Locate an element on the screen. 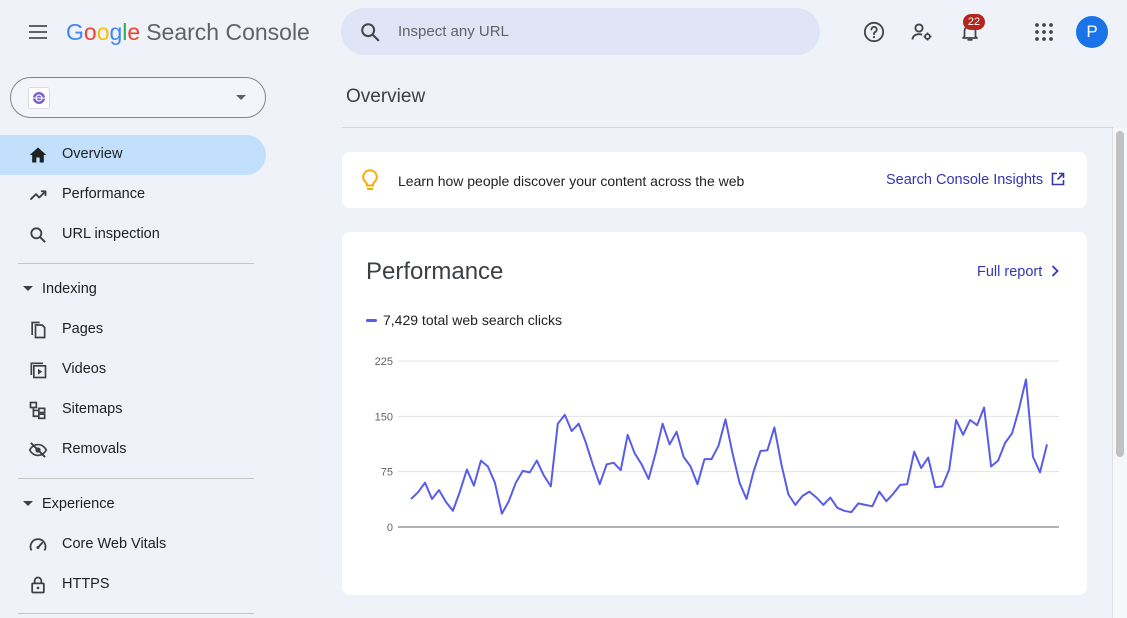 Image resolution: width=1127 pixels, height=618 pixels. sidebar-item-url-inspection: URL inspection is located at coordinates (133, 235).